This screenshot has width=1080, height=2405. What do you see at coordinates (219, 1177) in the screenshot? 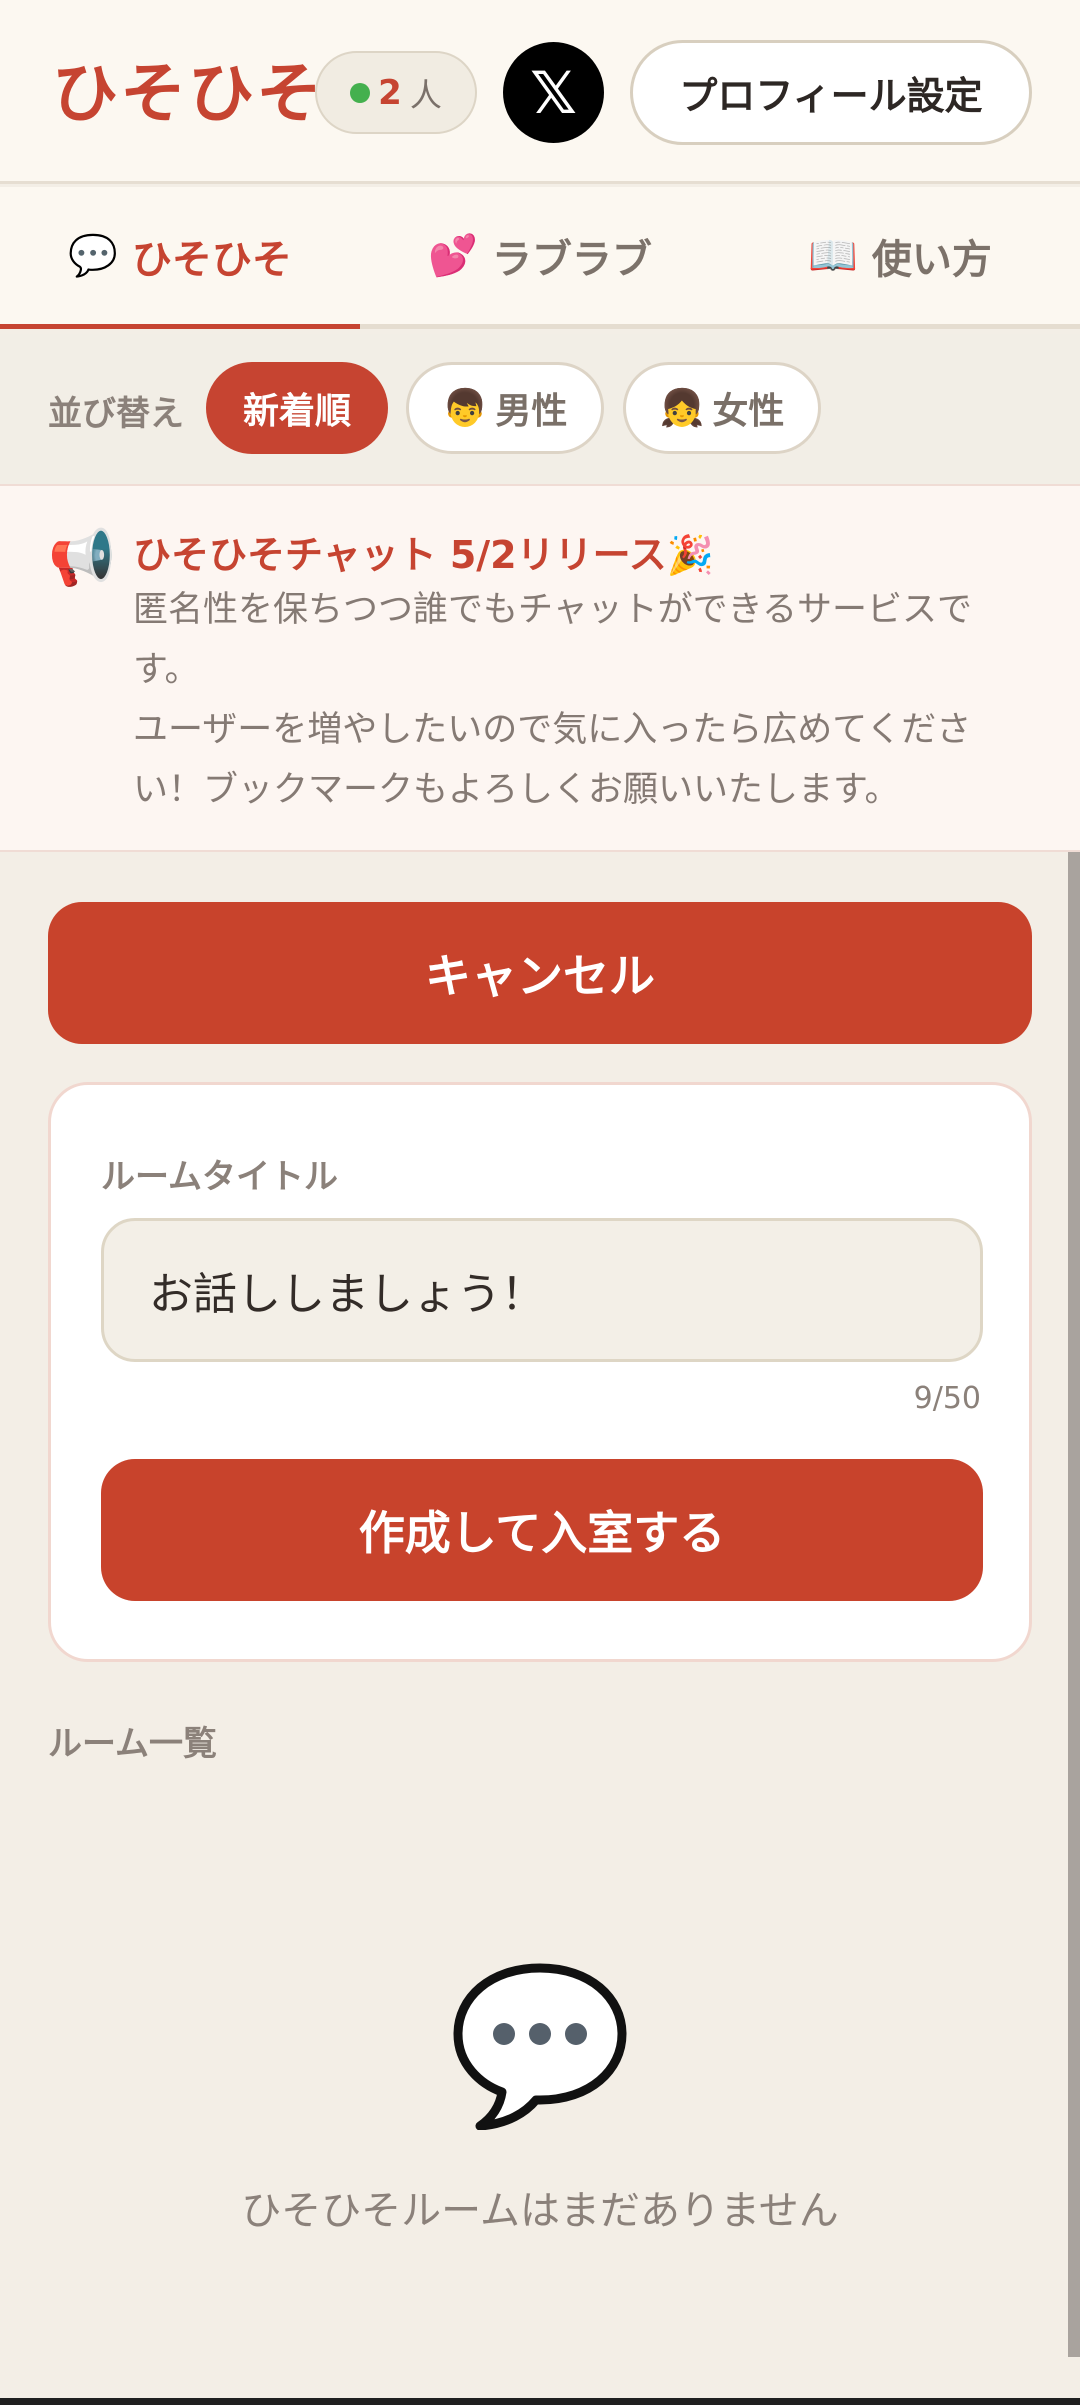
I see `room-title-label: ルームタイトル` at bounding box center [219, 1177].